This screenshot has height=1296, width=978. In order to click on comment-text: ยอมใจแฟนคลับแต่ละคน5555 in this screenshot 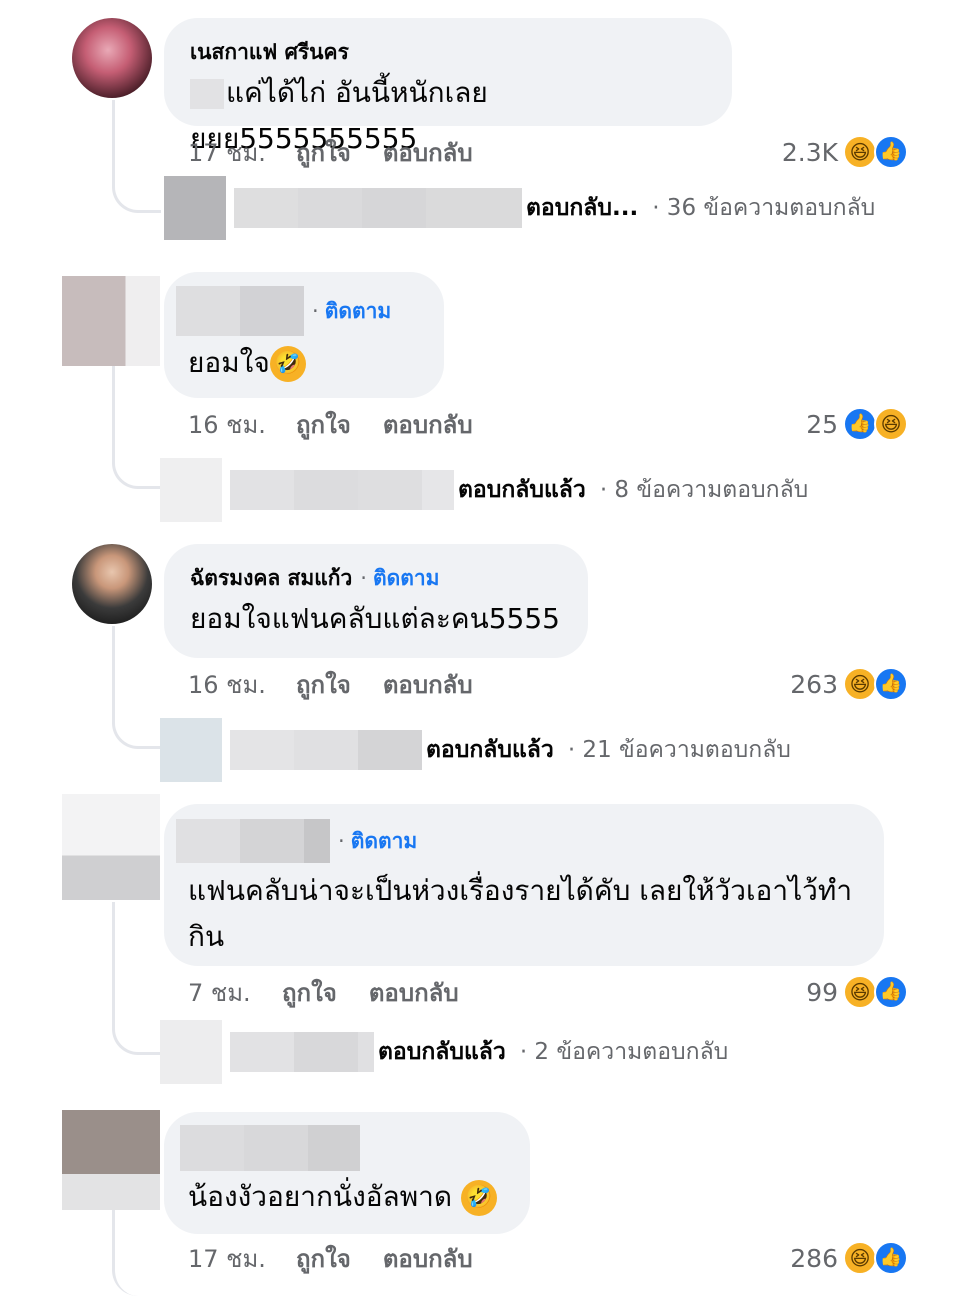, I will do `click(375, 618)`.